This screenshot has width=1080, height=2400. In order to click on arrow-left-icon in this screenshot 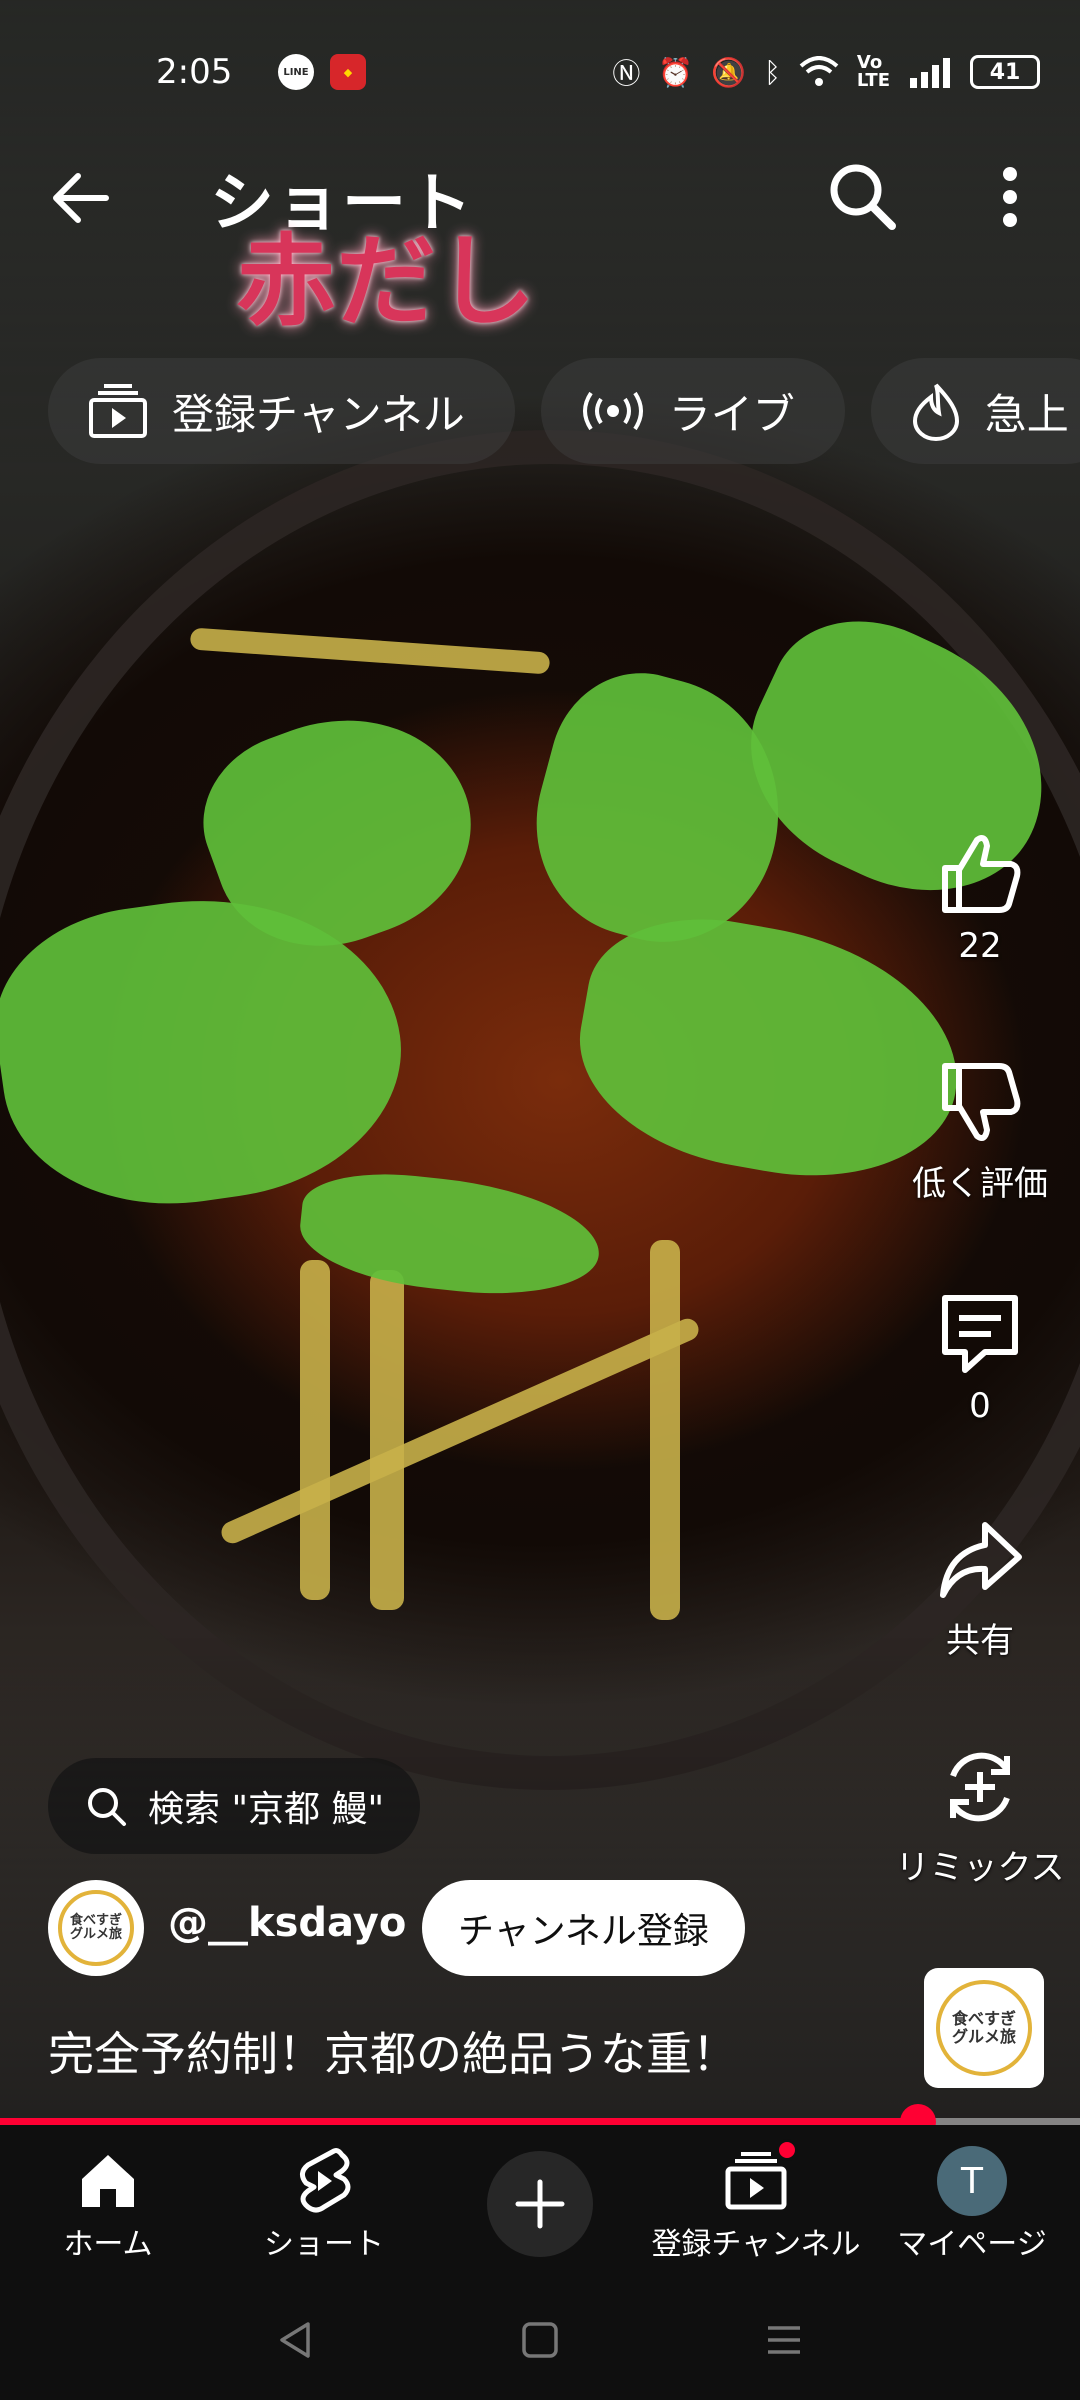, I will do `click(81, 198)`.